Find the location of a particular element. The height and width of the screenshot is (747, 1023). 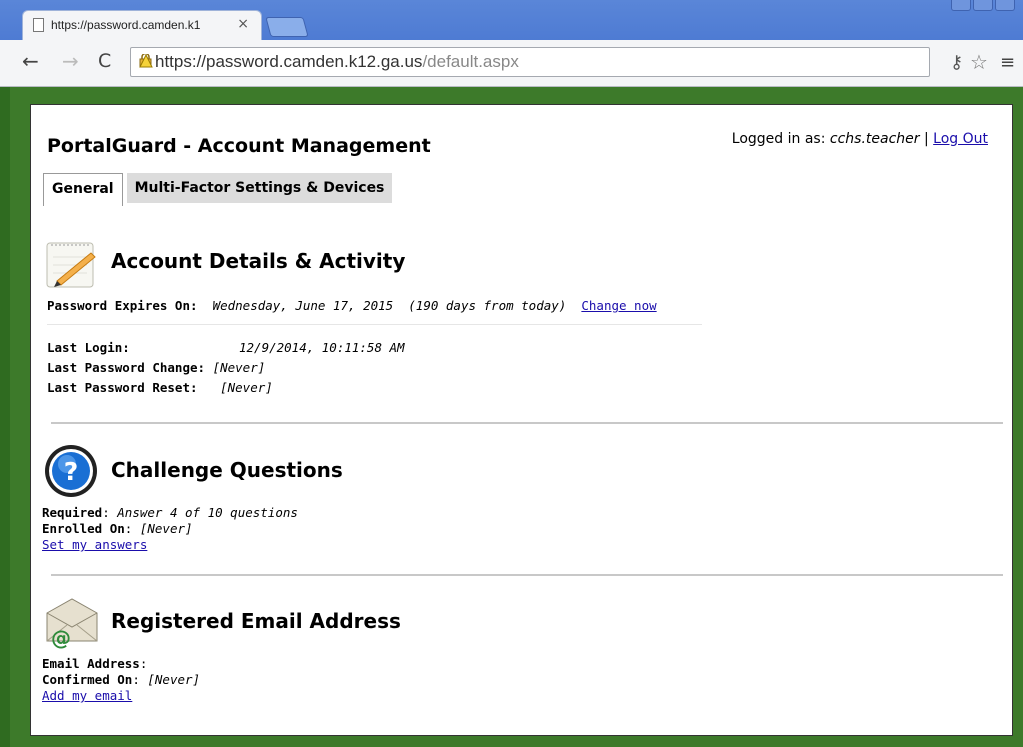

help-question-icon: ? is located at coordinates (71, 471).